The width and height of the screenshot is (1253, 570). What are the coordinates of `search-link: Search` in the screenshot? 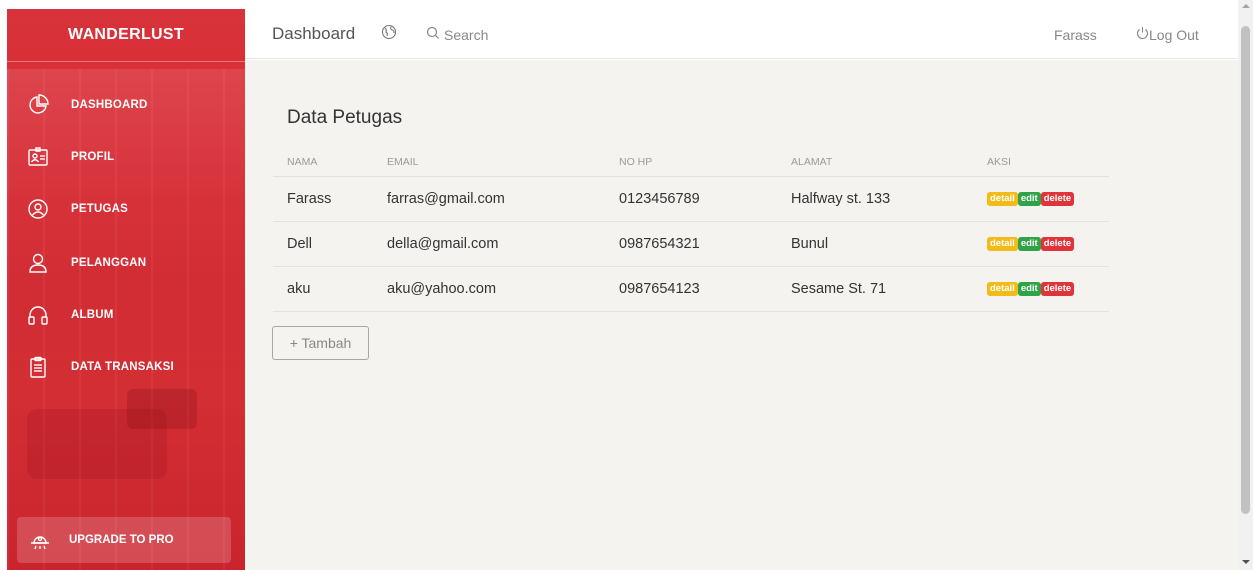 It's located at (457, 34).